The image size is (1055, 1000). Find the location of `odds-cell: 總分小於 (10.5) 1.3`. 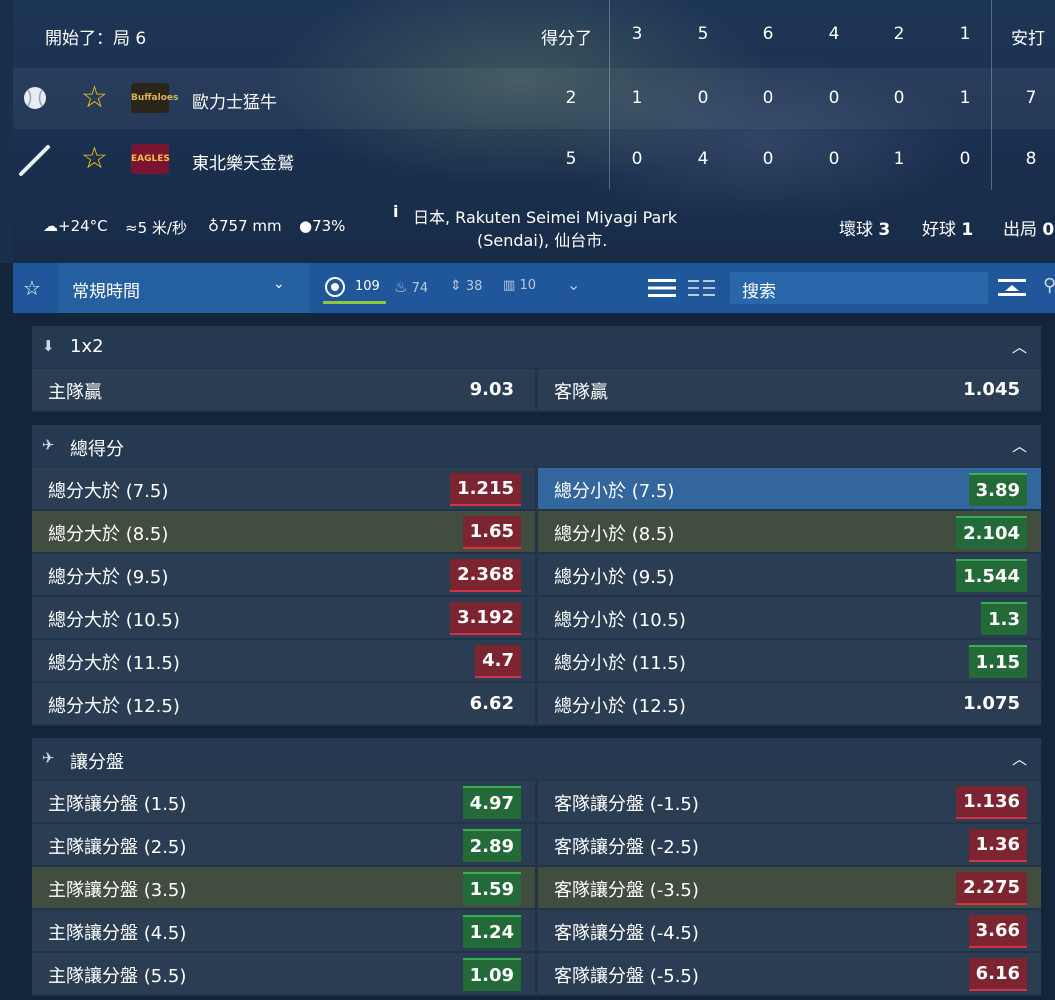

odds-cell: 總分小於 (10.5) 1.3 is located at coordinates (789, 617).